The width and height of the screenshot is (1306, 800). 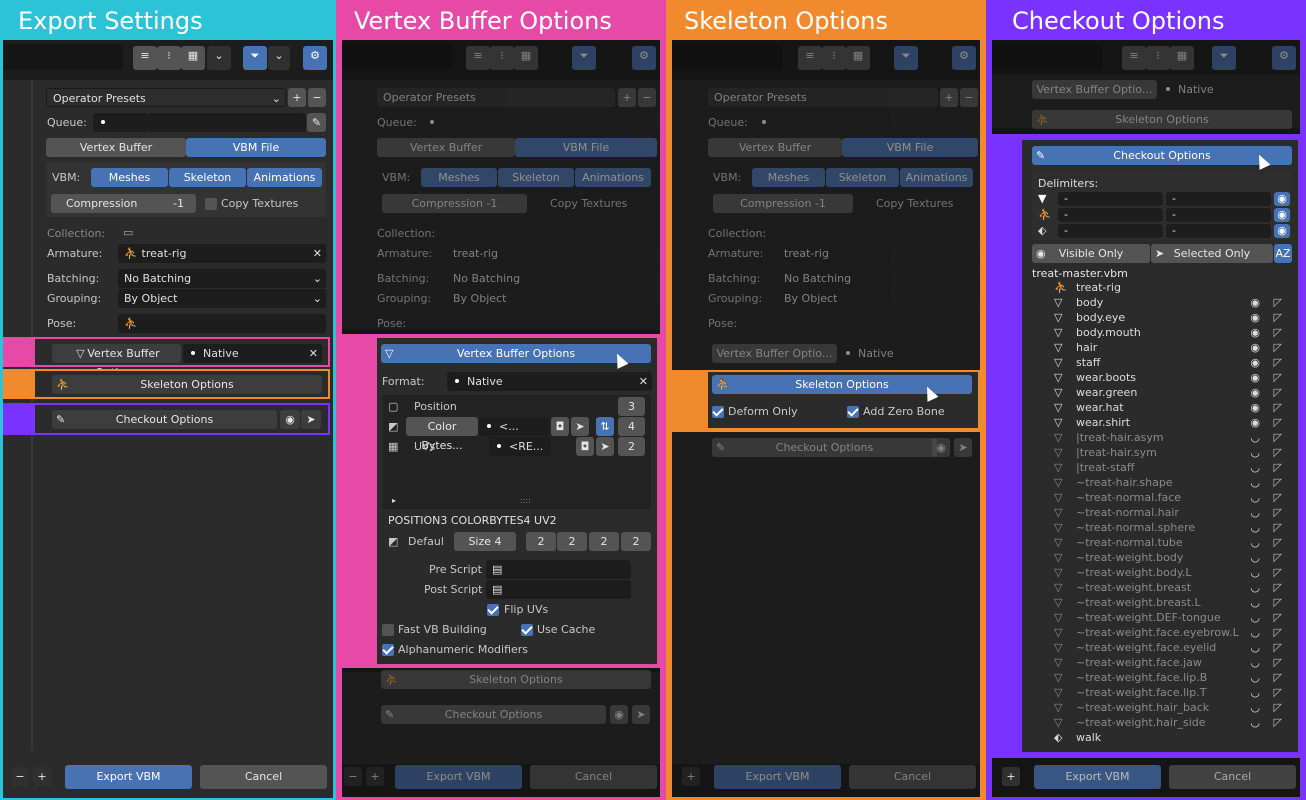 I want to click on tree-item: ▽ ~treat-normal.tube ◡ ◸, so click(x=1165, y=542).